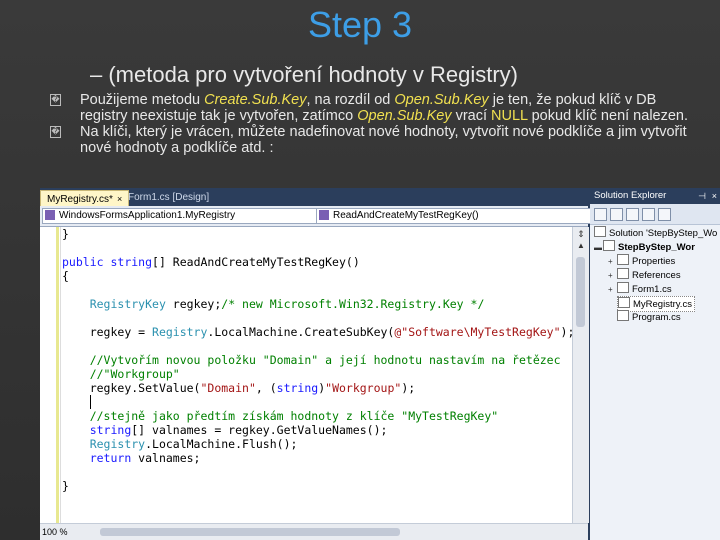  Describe the element at coordinates (250, 532) in the screenshot. I see `horizontal-scroll-thumb` at that location.